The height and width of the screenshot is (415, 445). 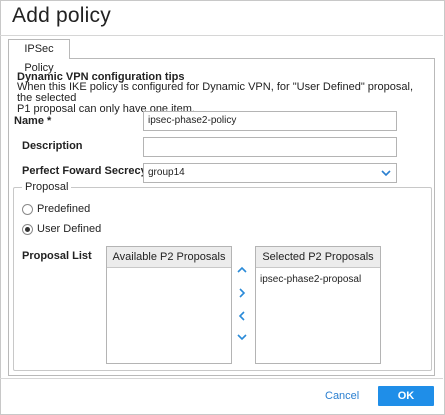 I want to click on tab-strip-line, so click(x=221, y=58).